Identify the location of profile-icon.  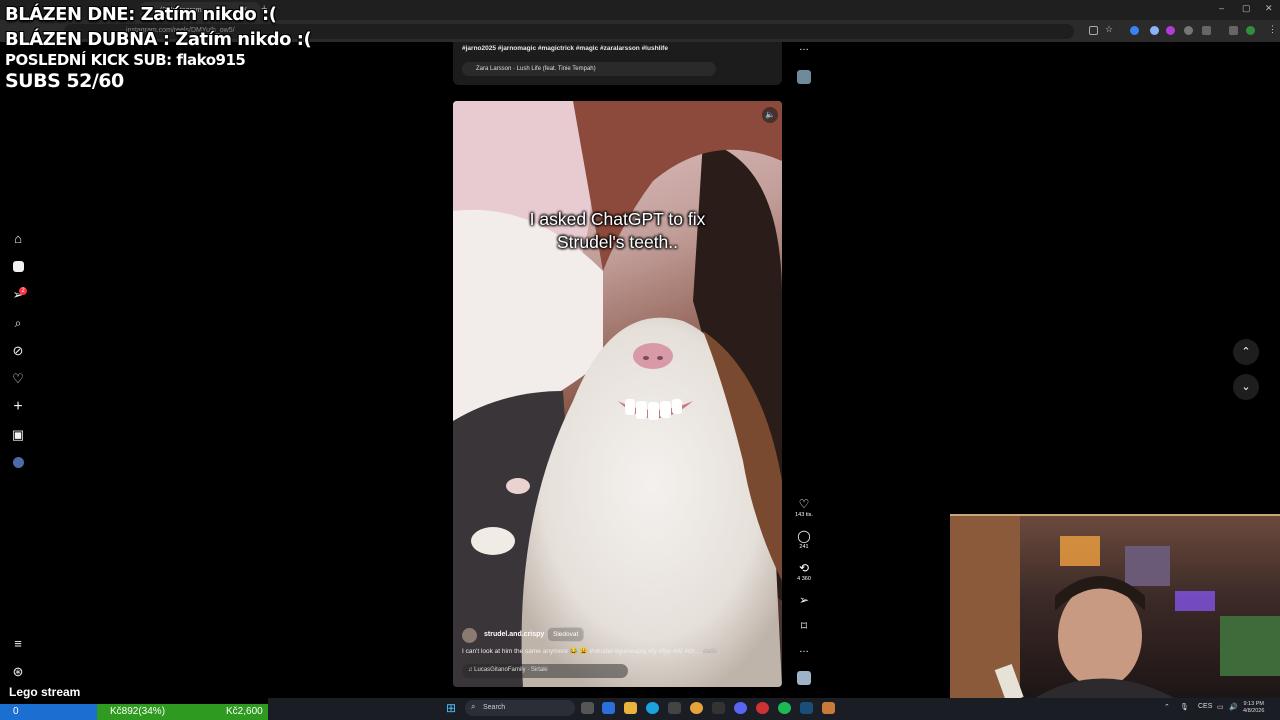
(18, 463).